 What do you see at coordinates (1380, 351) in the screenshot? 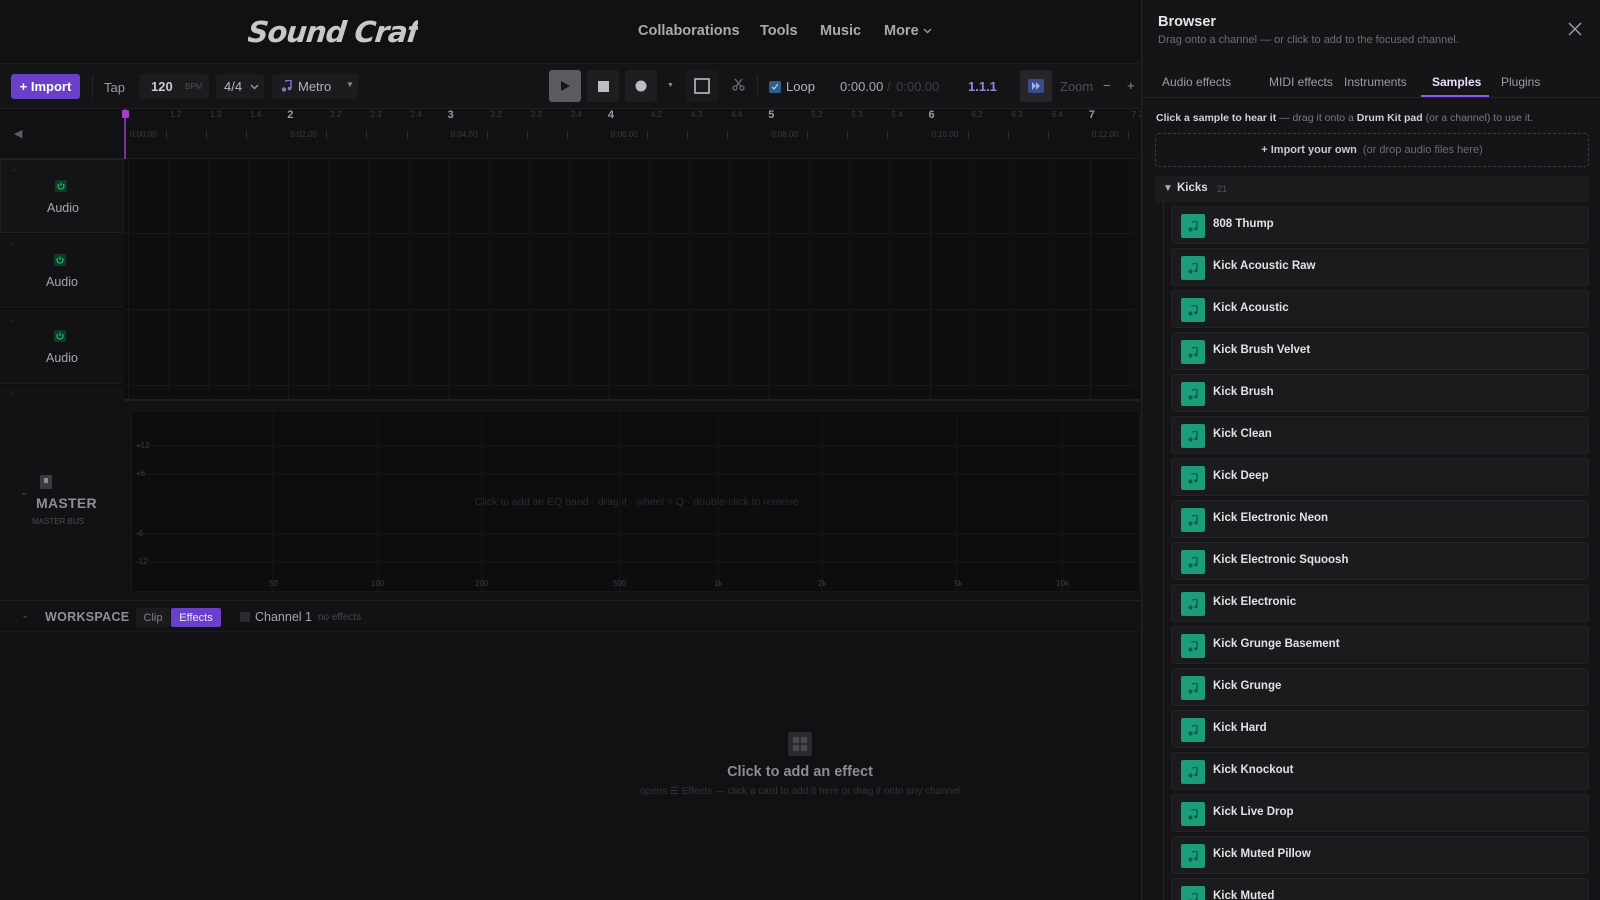
I see `sample-item: Kick Brush Velvet` at bounding box center [1380, 351].